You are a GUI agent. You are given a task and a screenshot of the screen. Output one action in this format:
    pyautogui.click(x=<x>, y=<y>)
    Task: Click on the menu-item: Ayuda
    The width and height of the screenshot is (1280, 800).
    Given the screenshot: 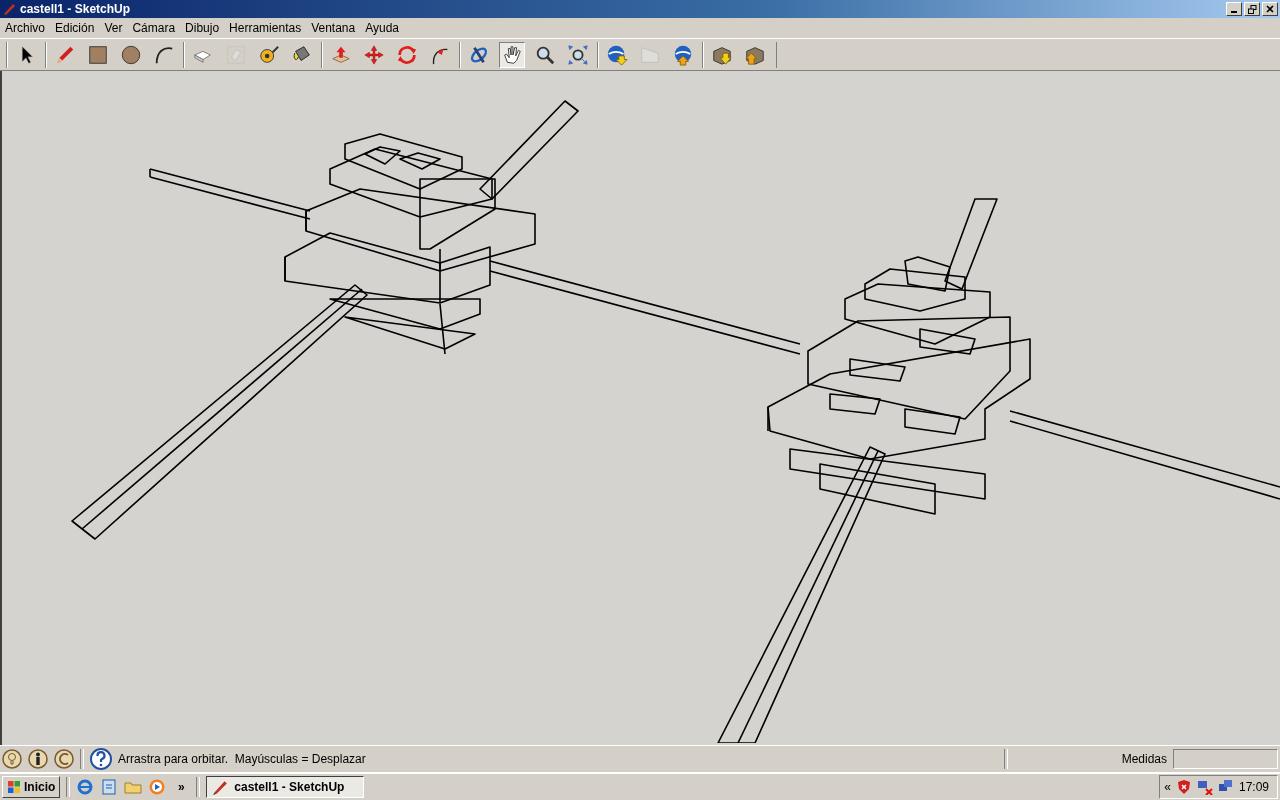 What is the action you would take?
    pyautogui.click(x=382, y=28)
    